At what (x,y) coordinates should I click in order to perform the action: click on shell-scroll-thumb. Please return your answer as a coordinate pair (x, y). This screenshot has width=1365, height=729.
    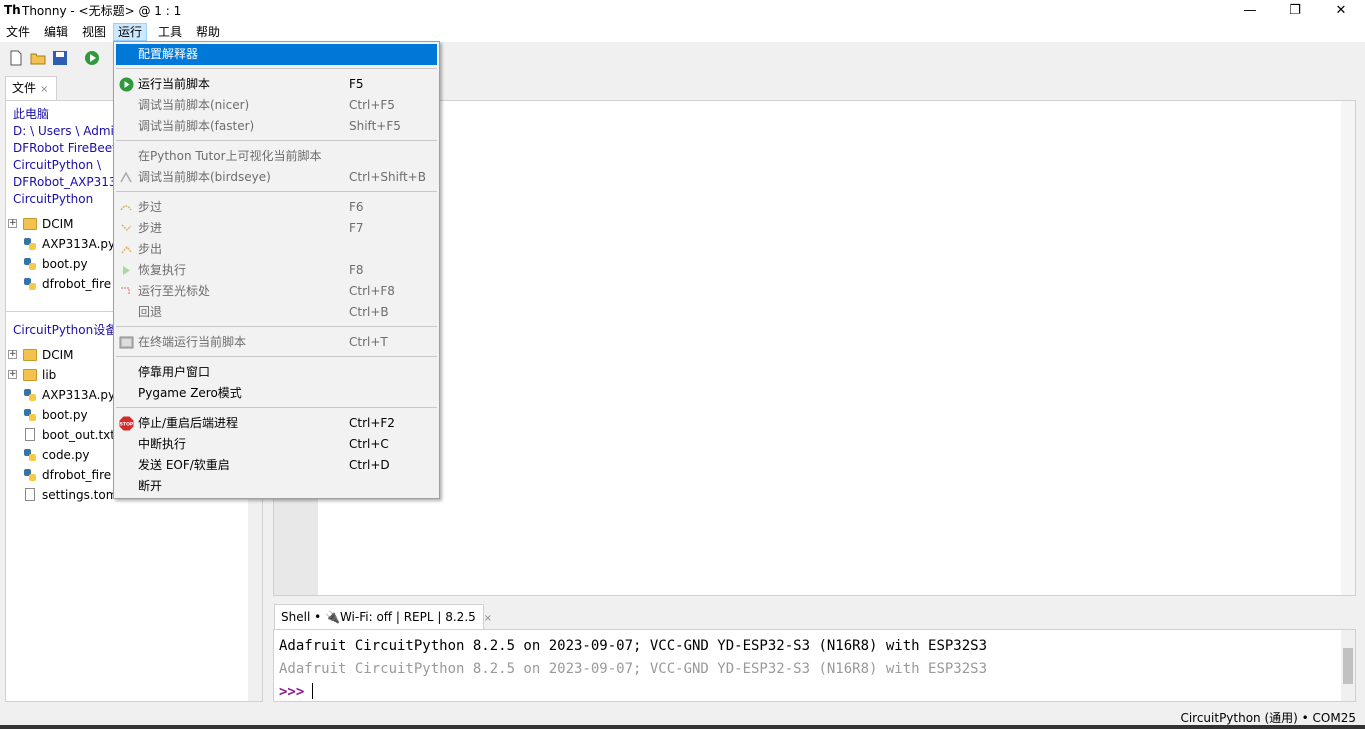
    Looking at the image, I should click on (1348, 666).